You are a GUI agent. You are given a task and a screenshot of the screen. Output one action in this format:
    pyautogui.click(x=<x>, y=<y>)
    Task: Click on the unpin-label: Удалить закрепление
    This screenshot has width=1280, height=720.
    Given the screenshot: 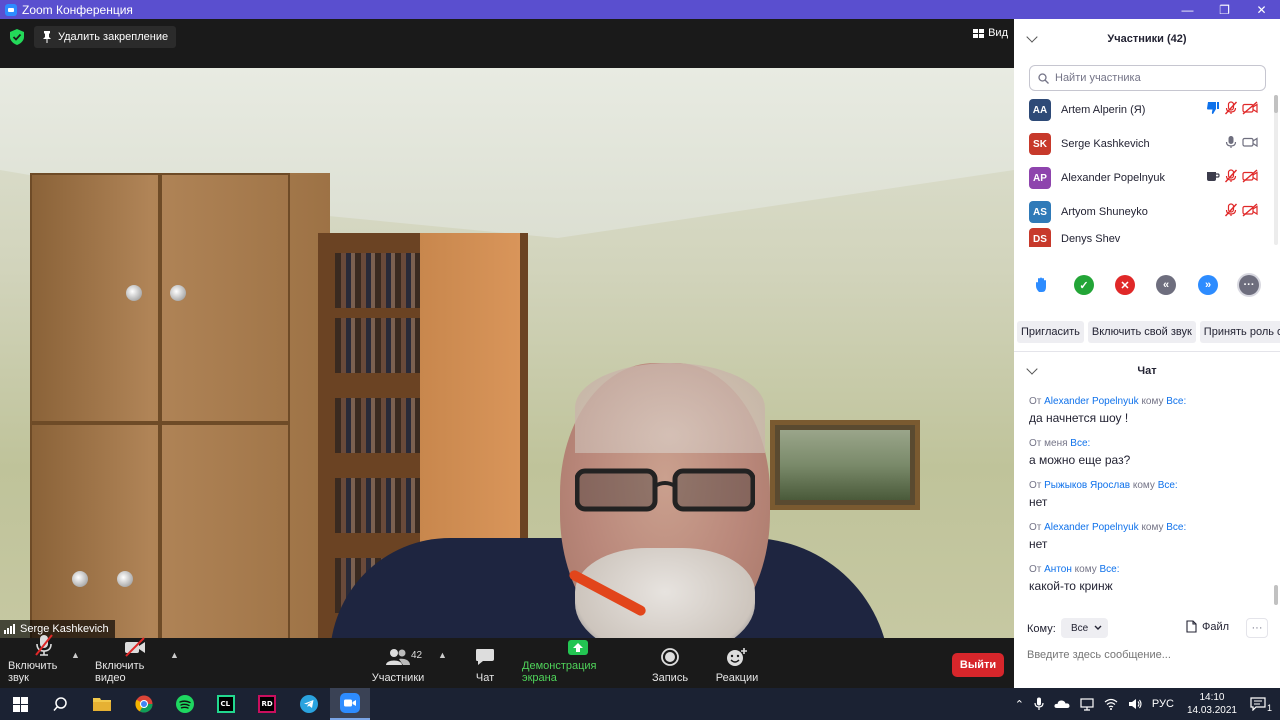 What is the action you would take?
    pyautogui.click(x=113, y=37)
    